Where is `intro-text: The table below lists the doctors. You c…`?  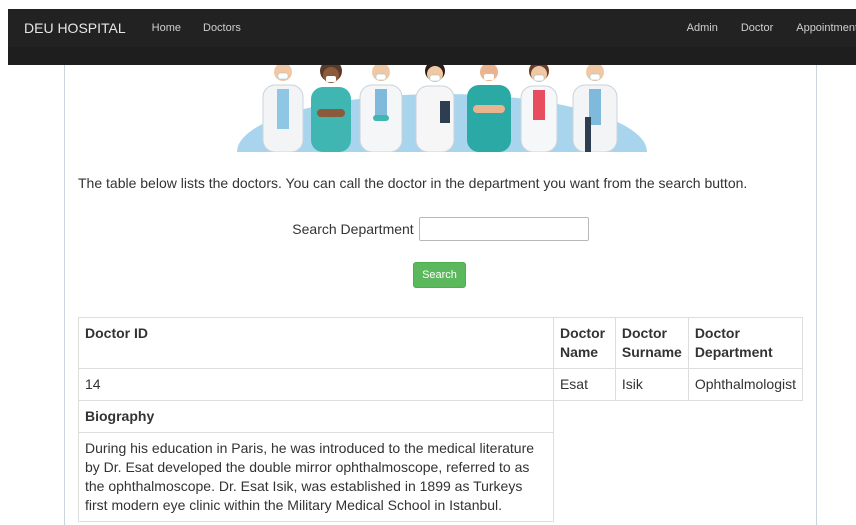 intro-text: The table below lists the doctors. You c… is located at coordinates (413, 183).